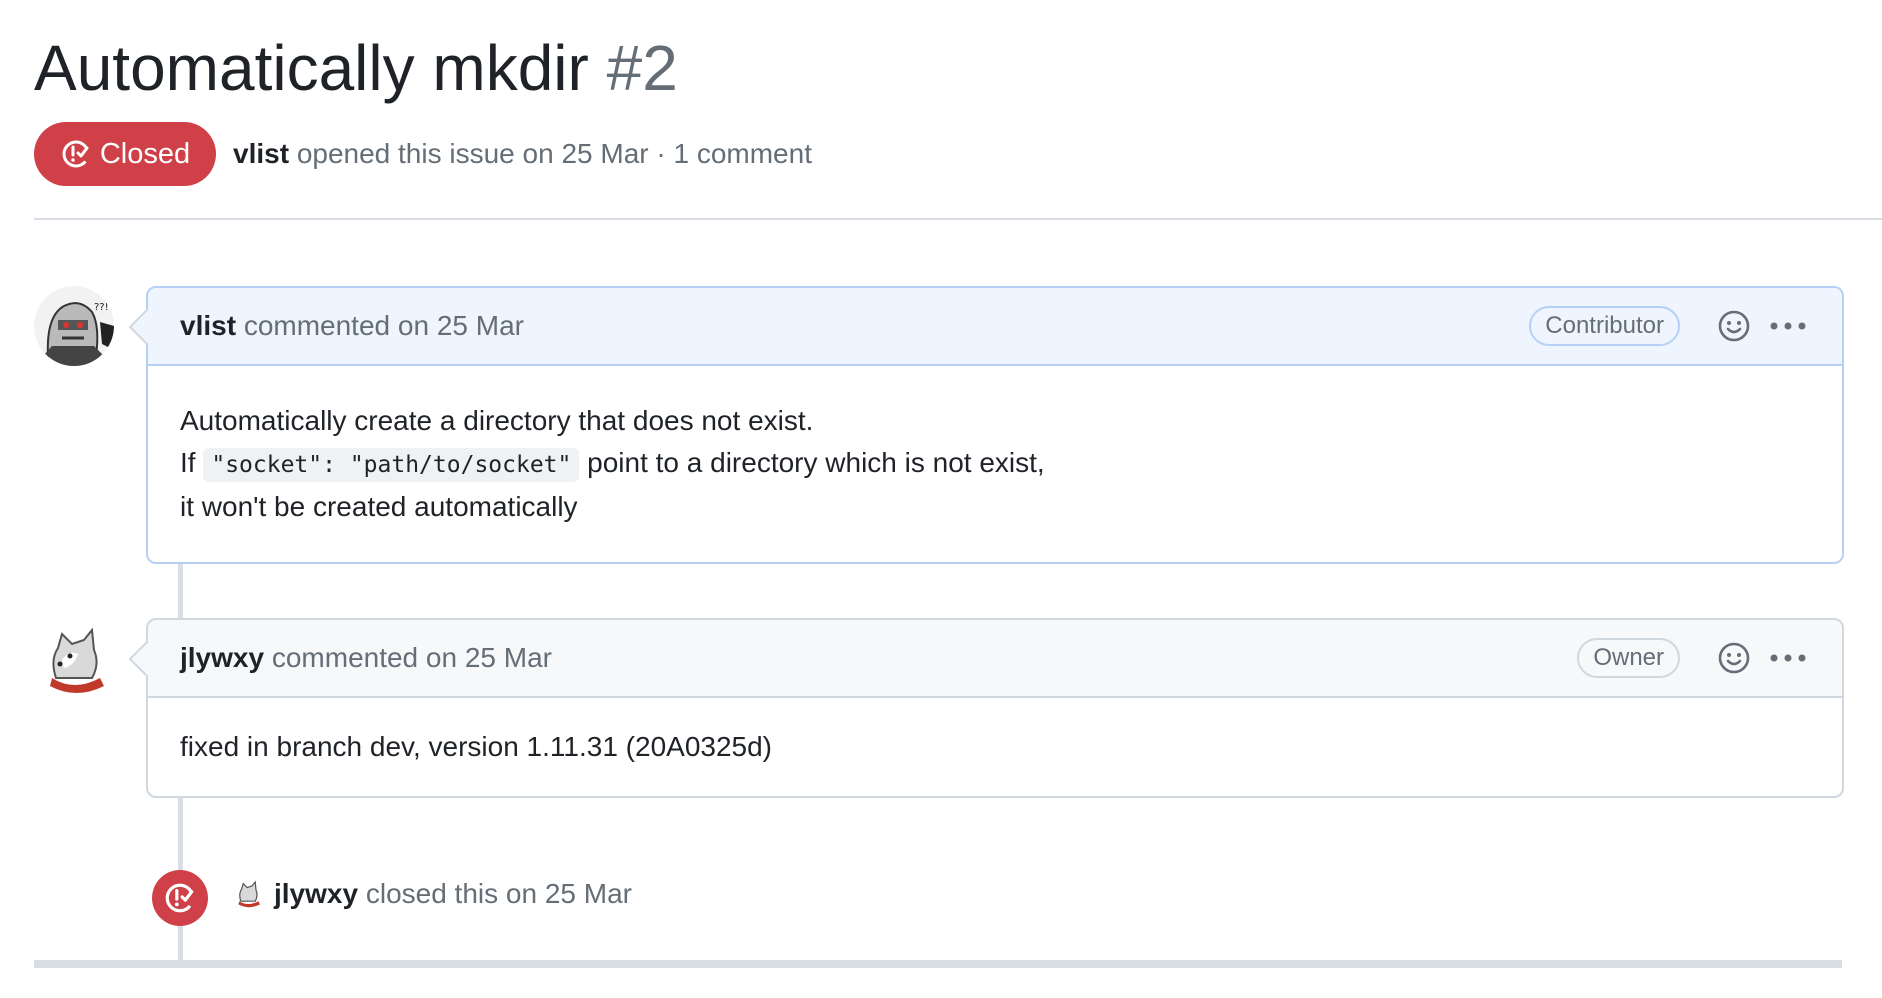  I want to click on inline-code: "socket": "path/to/socket", so click(391, 465).